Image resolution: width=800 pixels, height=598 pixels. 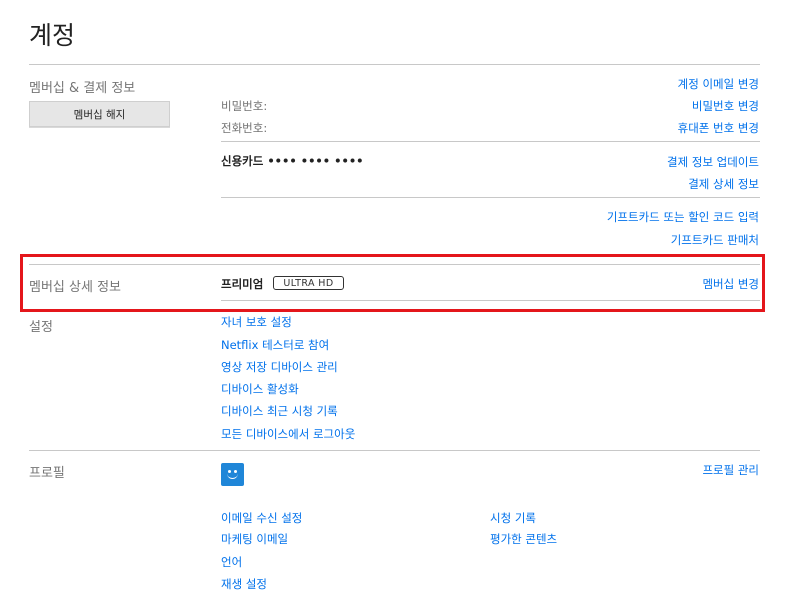 I want to click on viewing-activity-link: 시청 기록, so click(x=513, y=518).